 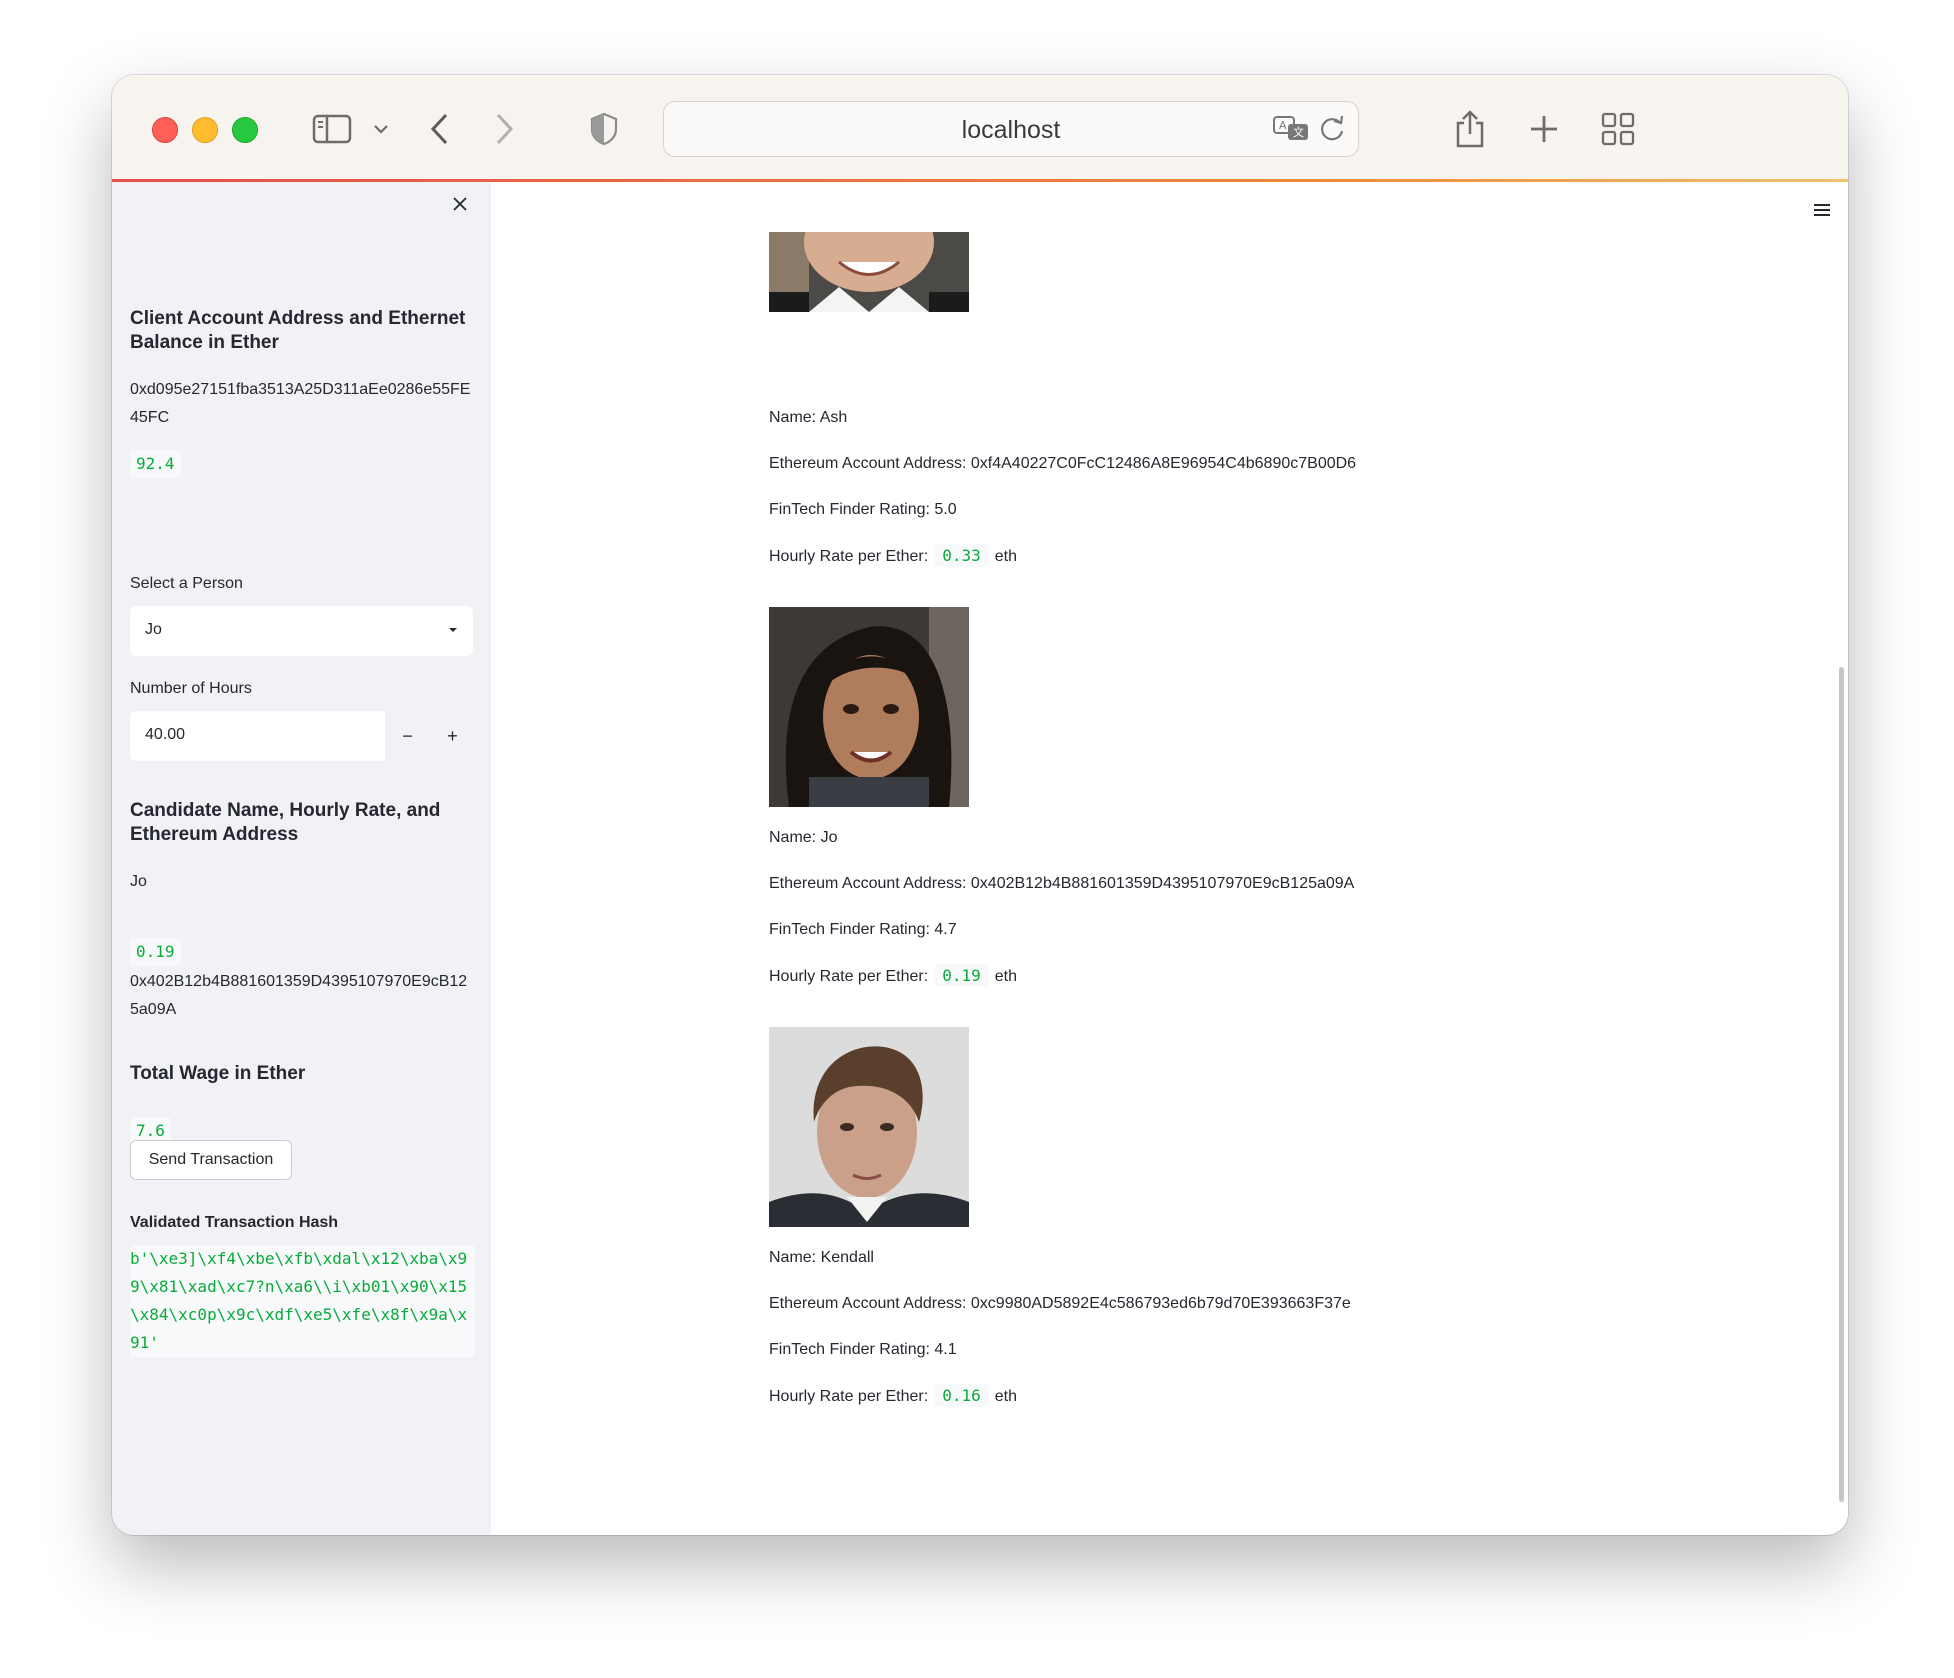 What do you see at coordinates (869, 1127) in the screenshot?
I see `candidate-photo-kendall` at bounding box center [869, 1127].